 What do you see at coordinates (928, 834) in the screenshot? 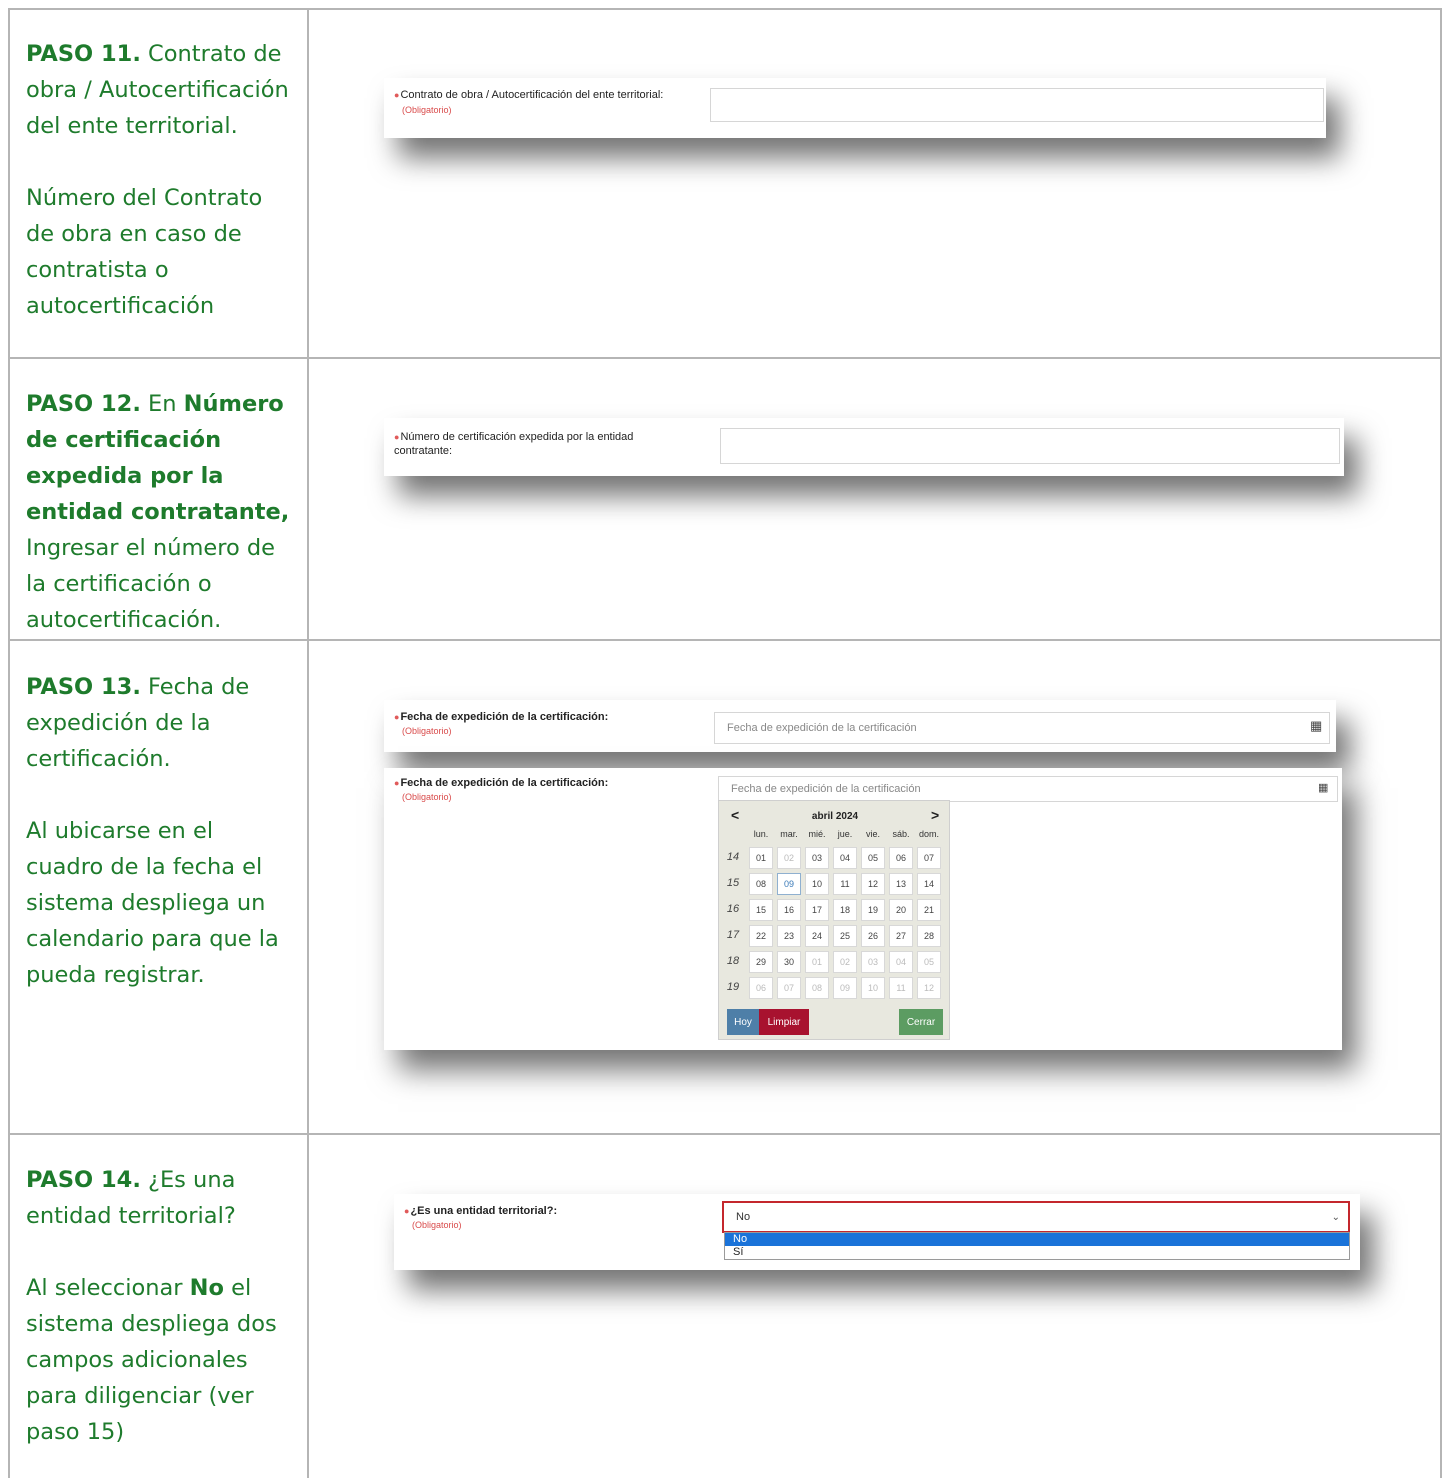
I see `weekday-header: dom.` at bounding box center [928, 834].